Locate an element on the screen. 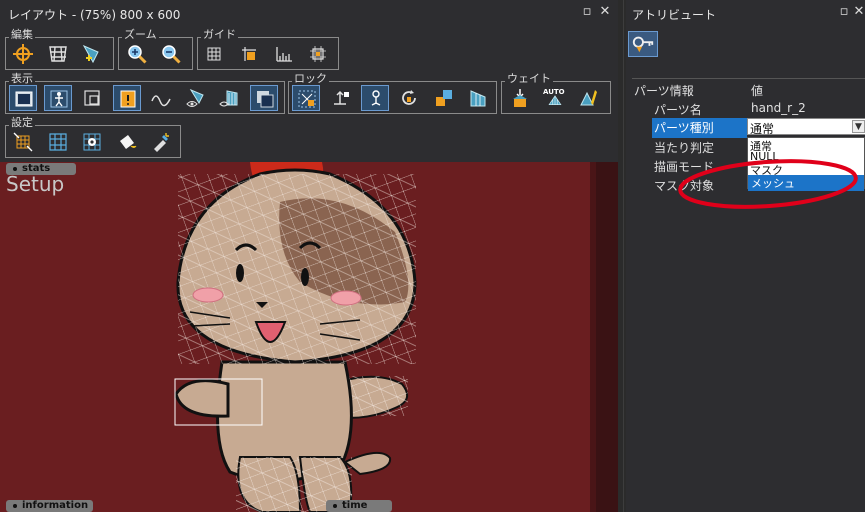 The height and width of the screenshot is (512, 865). header-key: パーツ情報 is located at coordinates (664, 91).